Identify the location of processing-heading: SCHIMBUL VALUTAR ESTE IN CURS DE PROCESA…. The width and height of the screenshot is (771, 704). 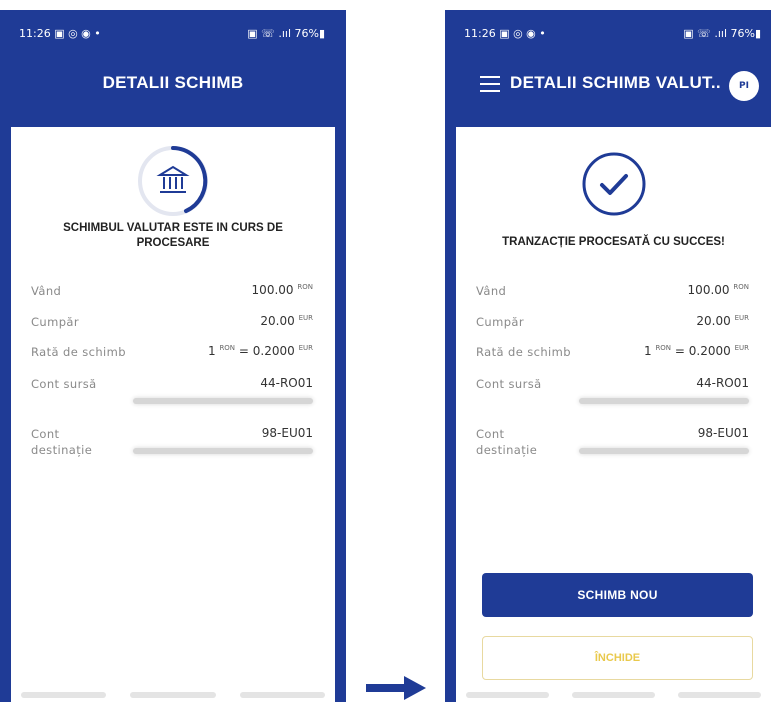
(173, 235).